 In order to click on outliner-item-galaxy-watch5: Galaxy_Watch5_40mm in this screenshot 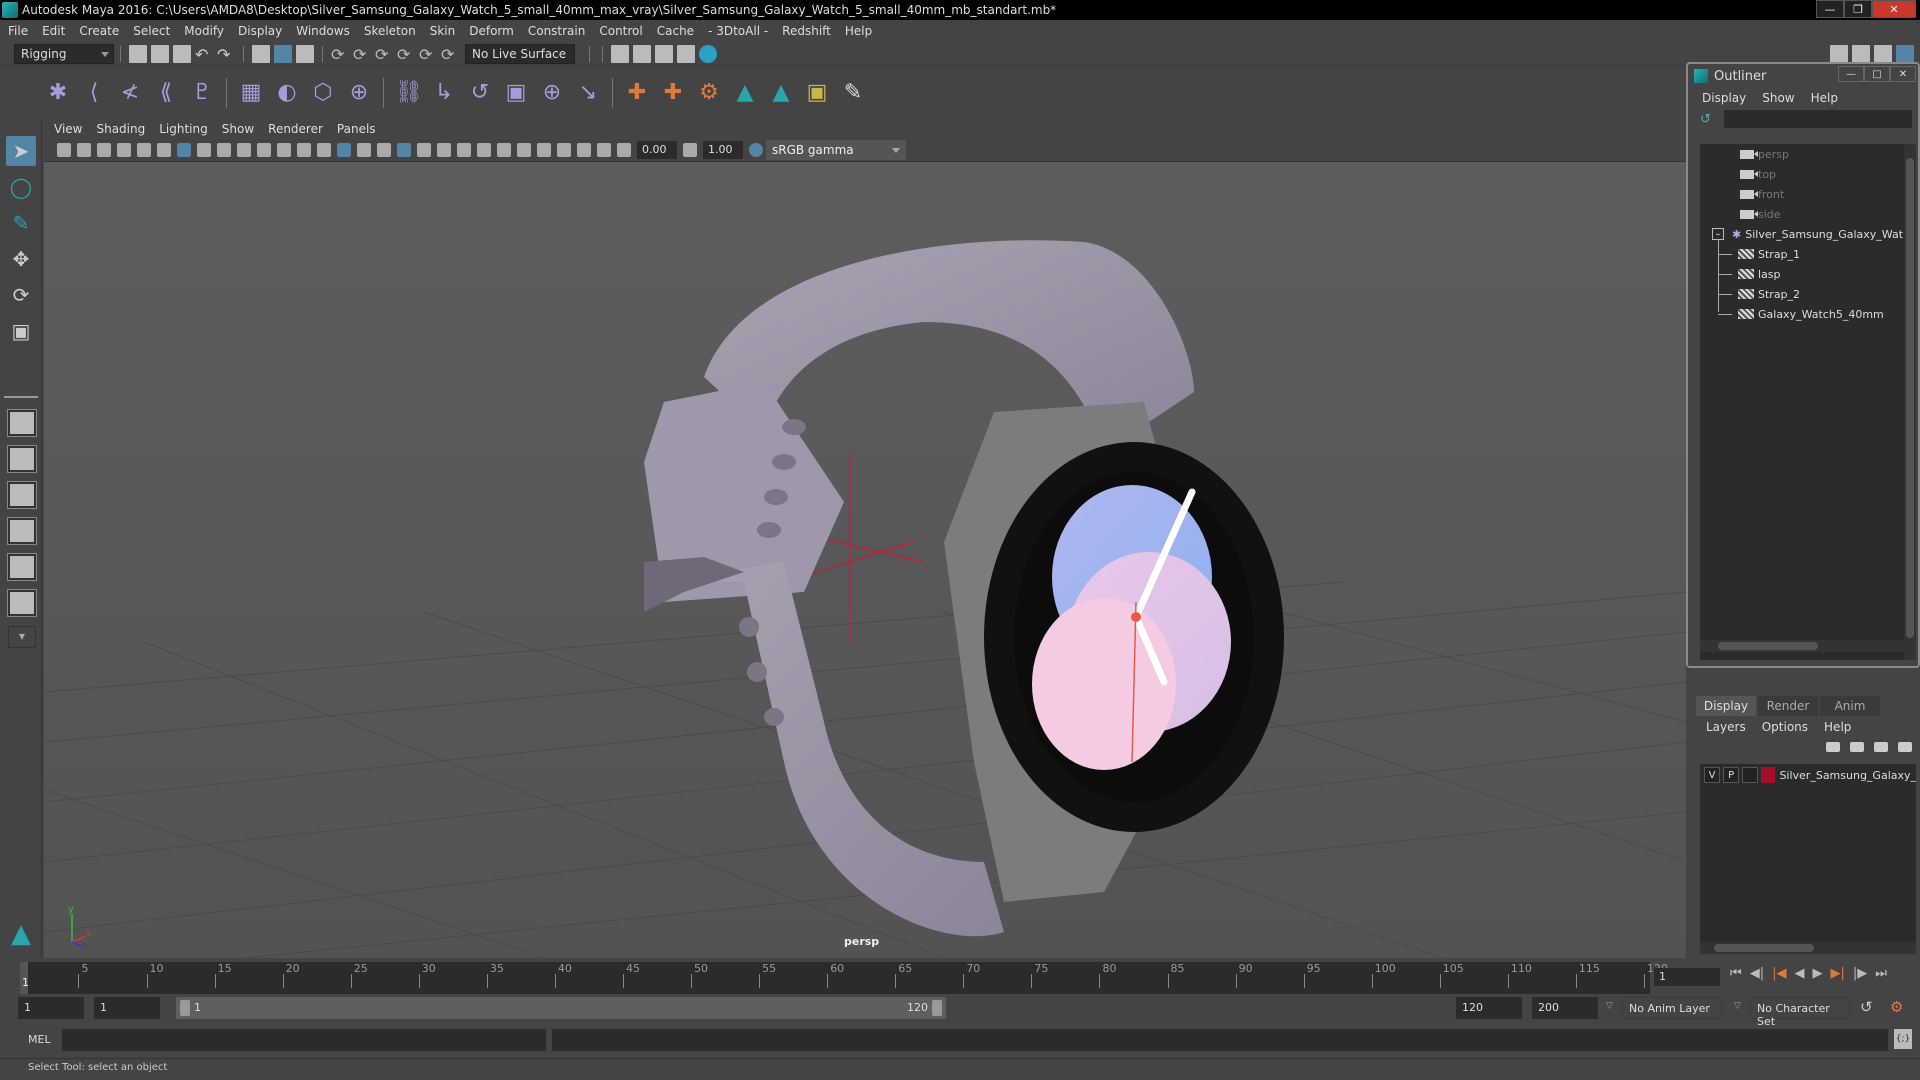, I will do `click(1801, 314)`.